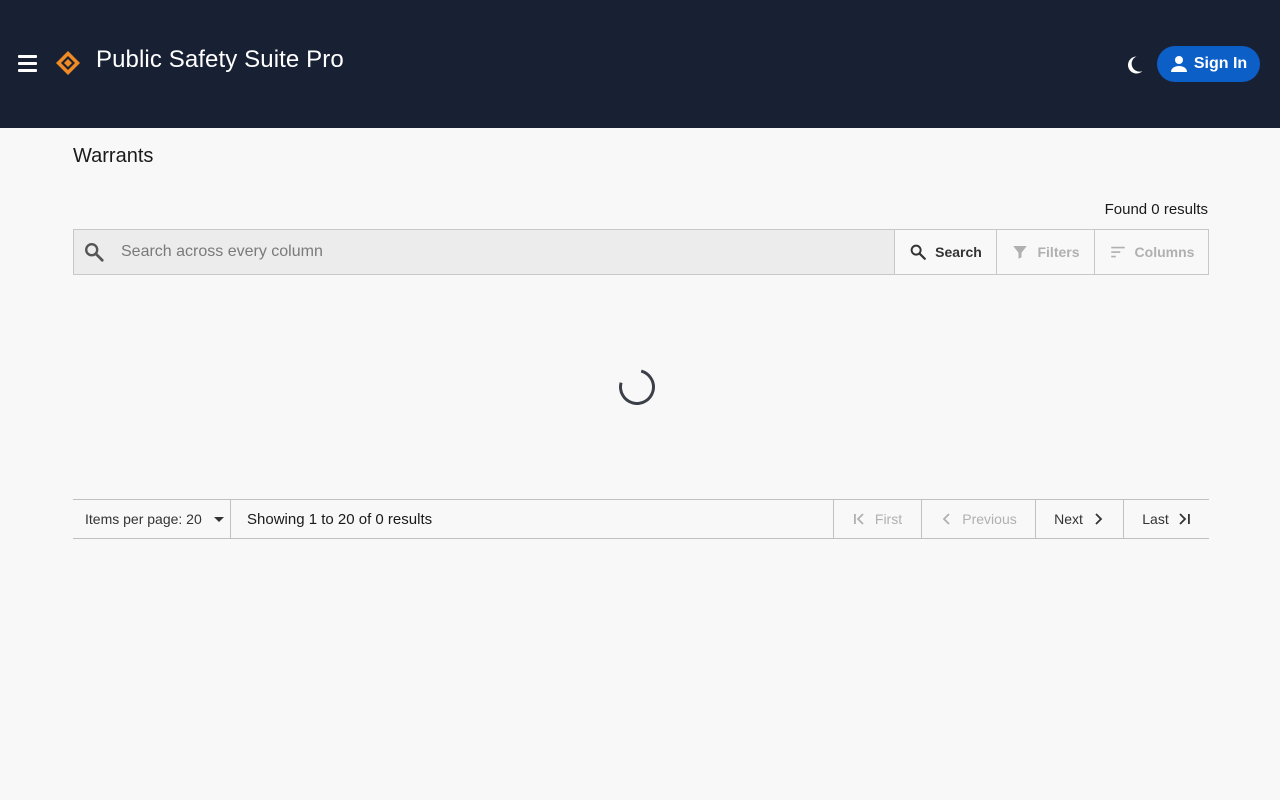 This screenshot has height=800, width=1280. Describe the element at coordinates (958, 252) in the screenshot. I see `search-button-label: Search` at that location.